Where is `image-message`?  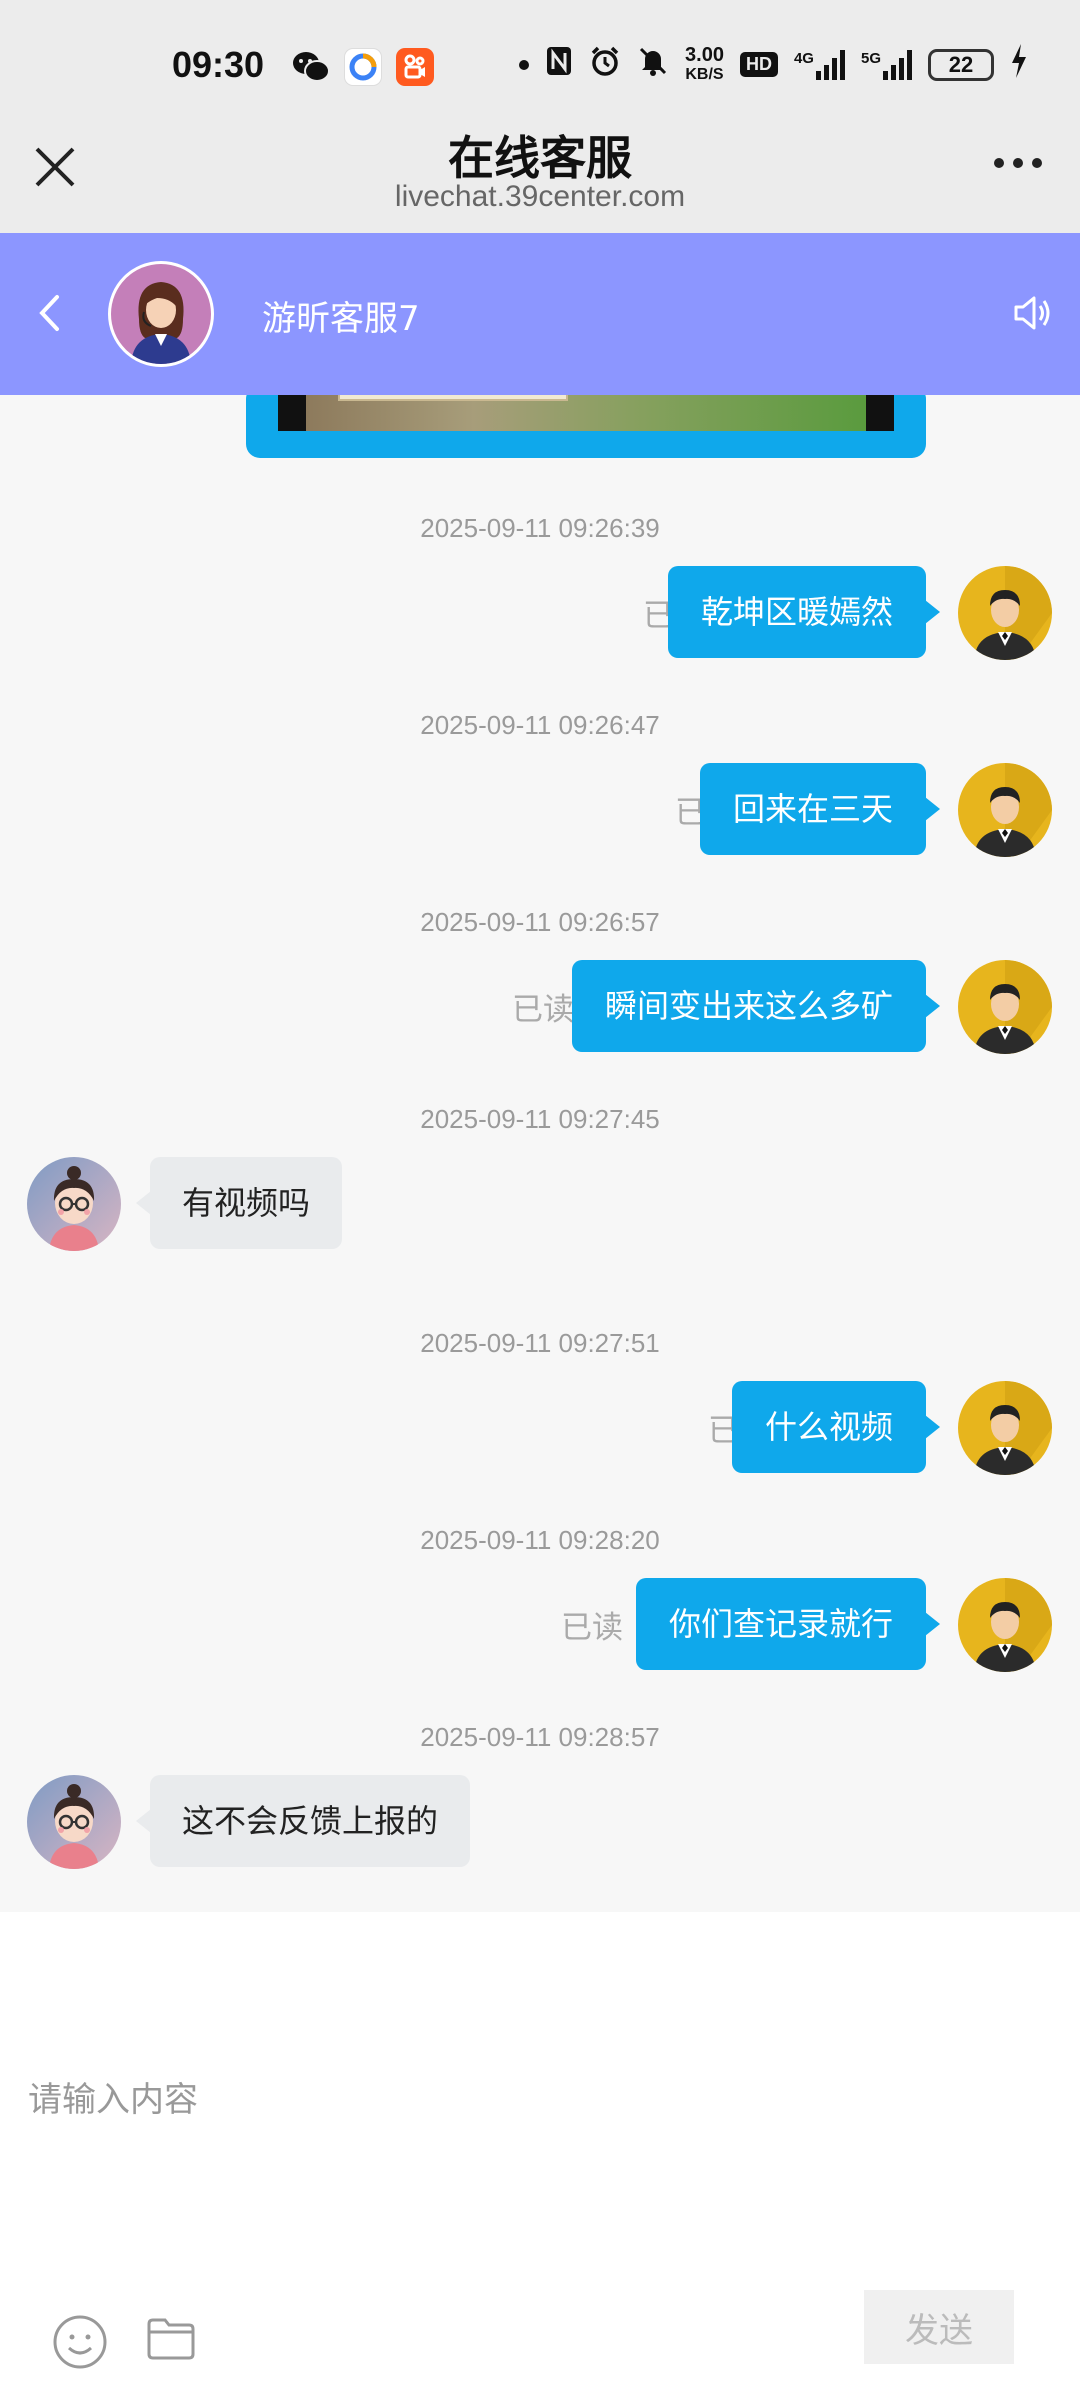
image-message is located at coordinates (586, 426).